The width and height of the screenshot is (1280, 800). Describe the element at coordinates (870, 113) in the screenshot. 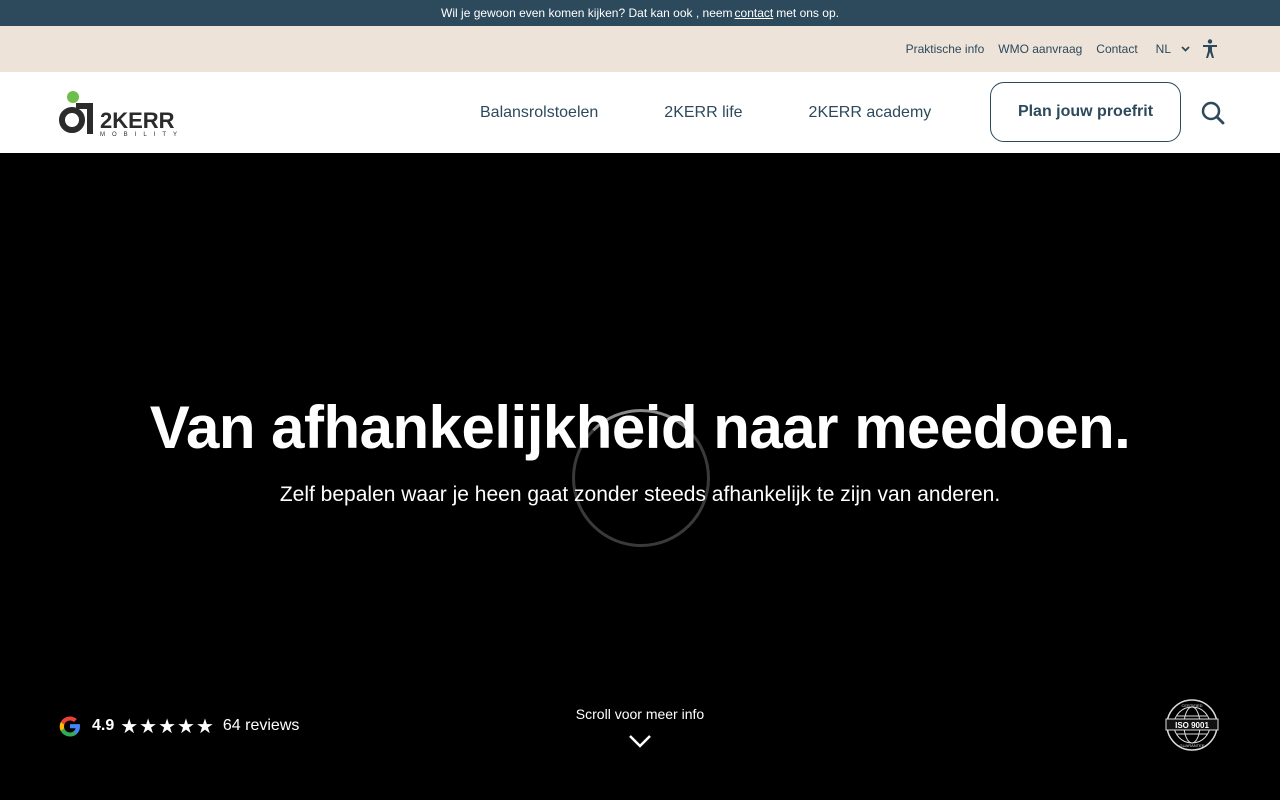

I see `nav-link-2kerr-academy: 2KERR academy` at that location.